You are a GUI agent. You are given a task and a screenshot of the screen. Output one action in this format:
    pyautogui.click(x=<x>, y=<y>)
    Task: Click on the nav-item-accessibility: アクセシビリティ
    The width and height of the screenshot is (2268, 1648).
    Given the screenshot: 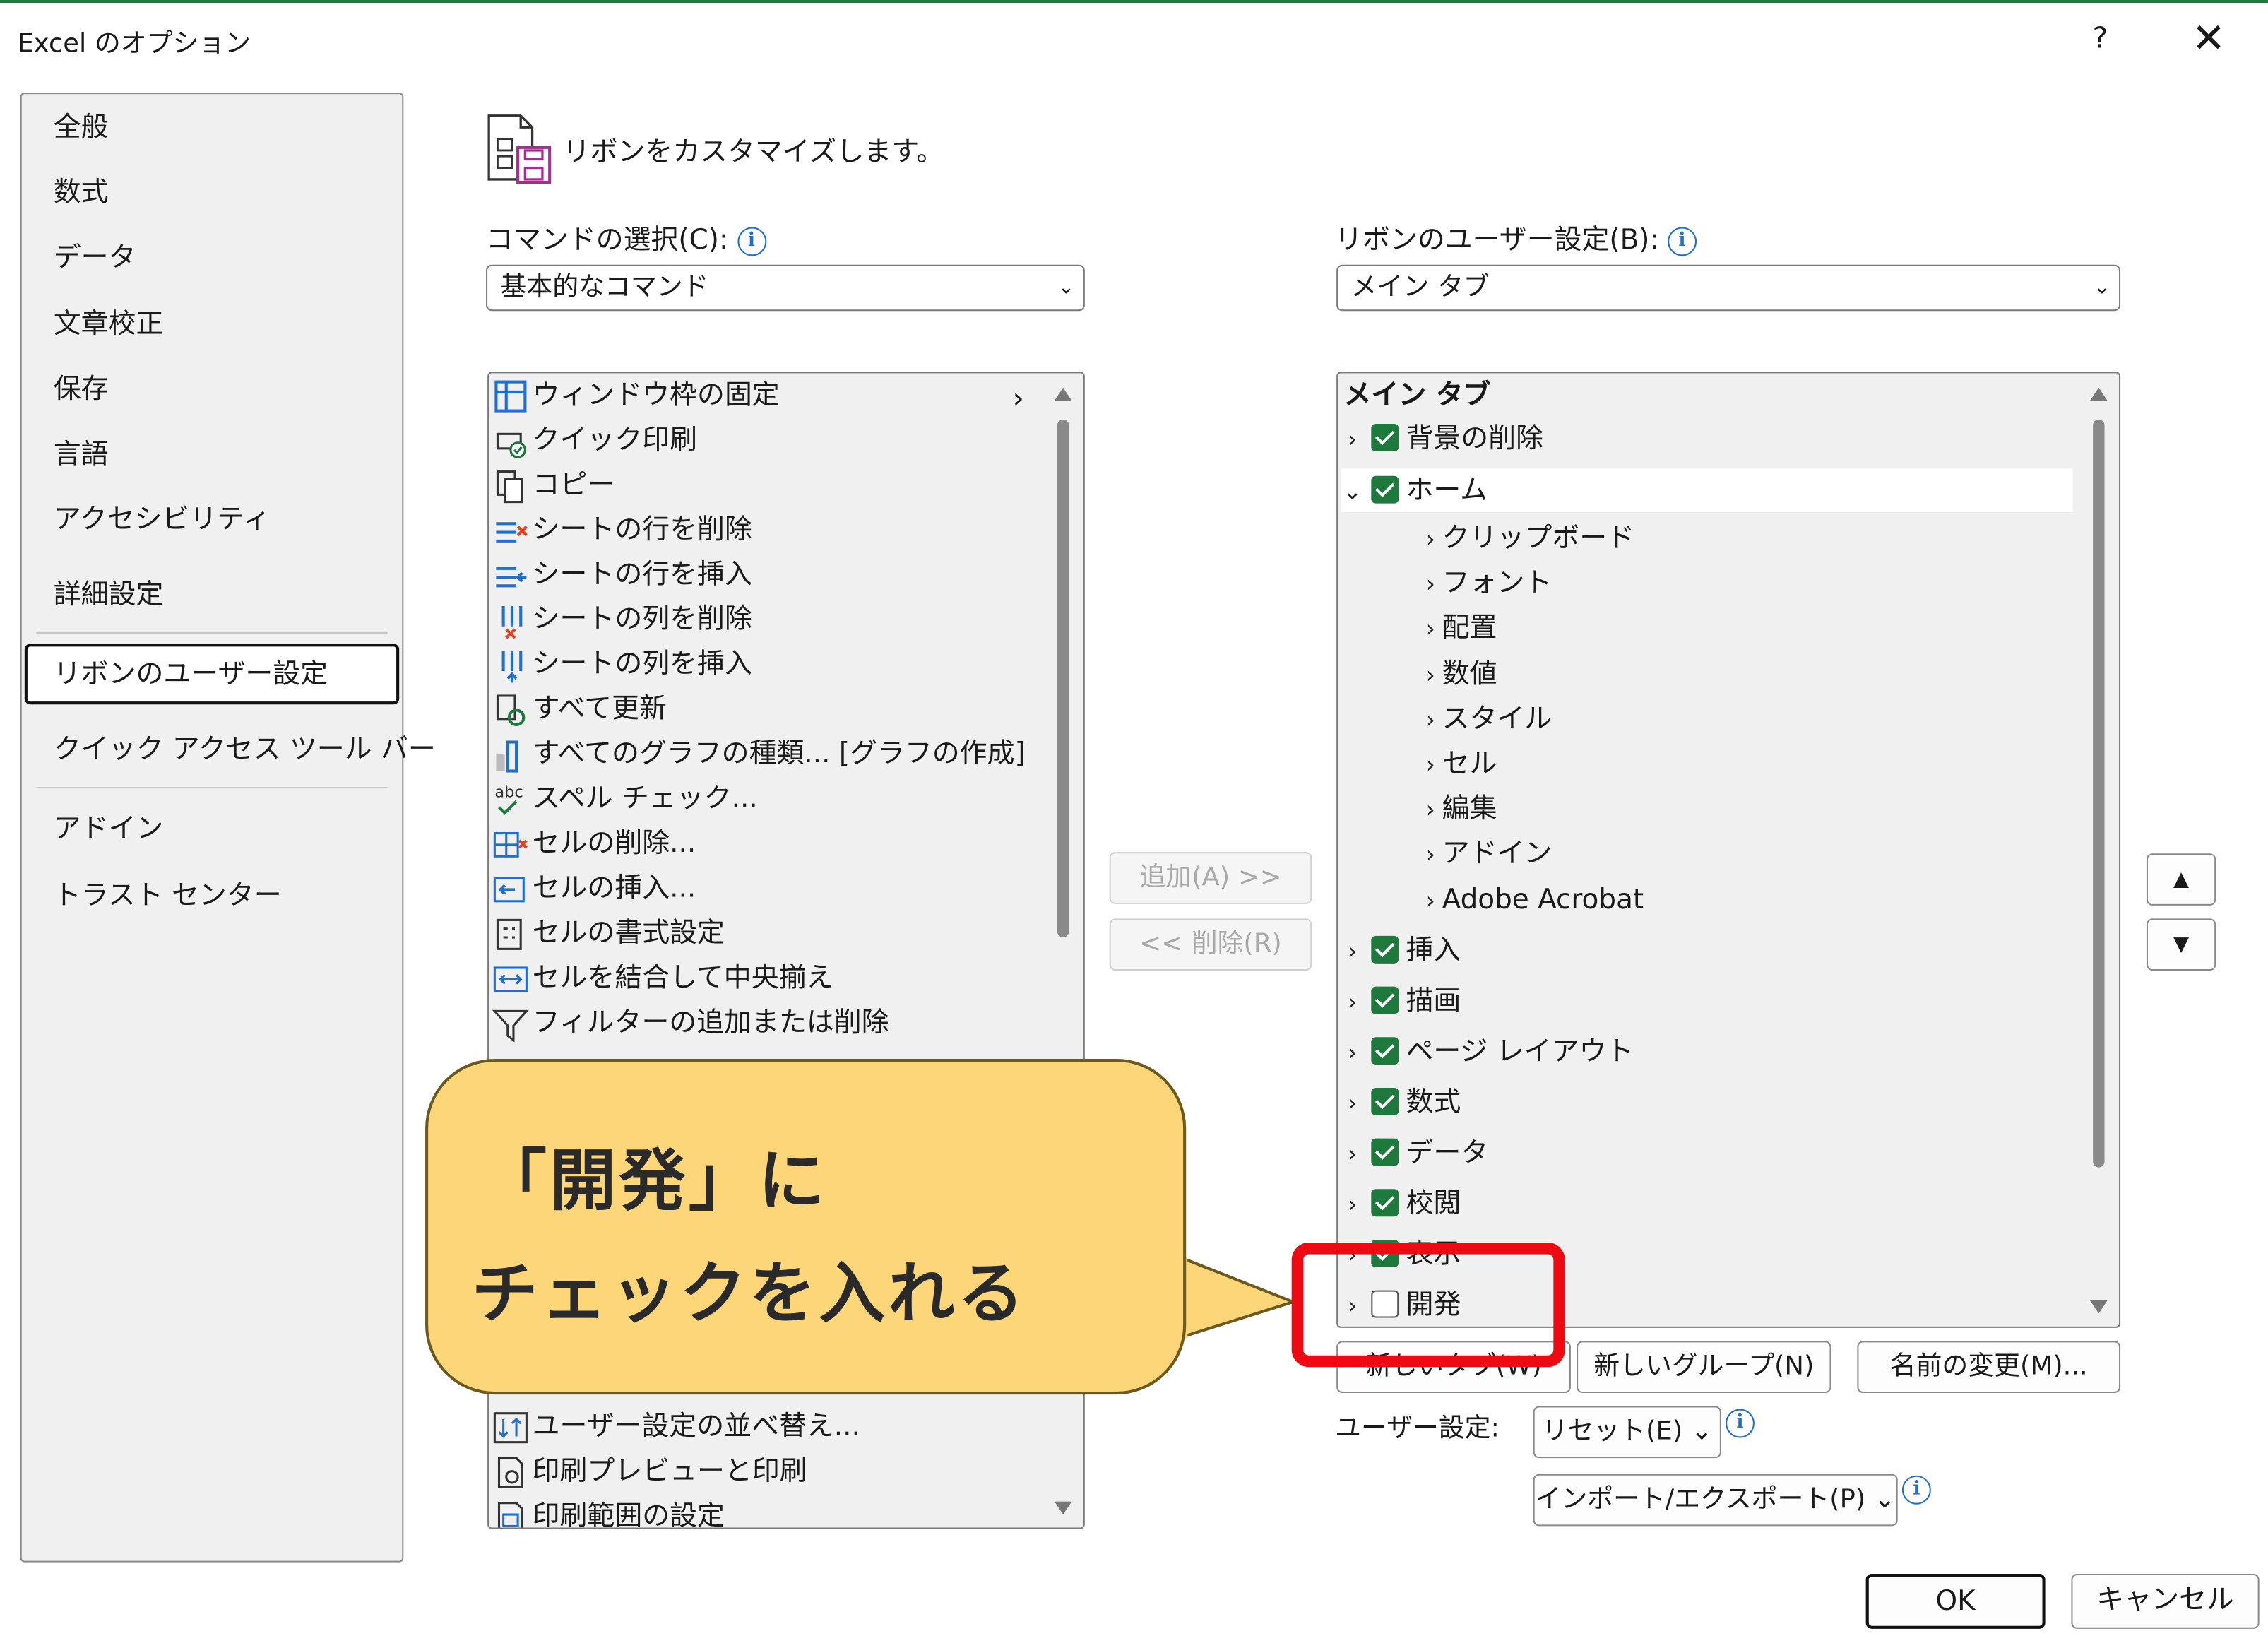 What is the action you would take?
    pyautogui.click(x=163, y=518)
    